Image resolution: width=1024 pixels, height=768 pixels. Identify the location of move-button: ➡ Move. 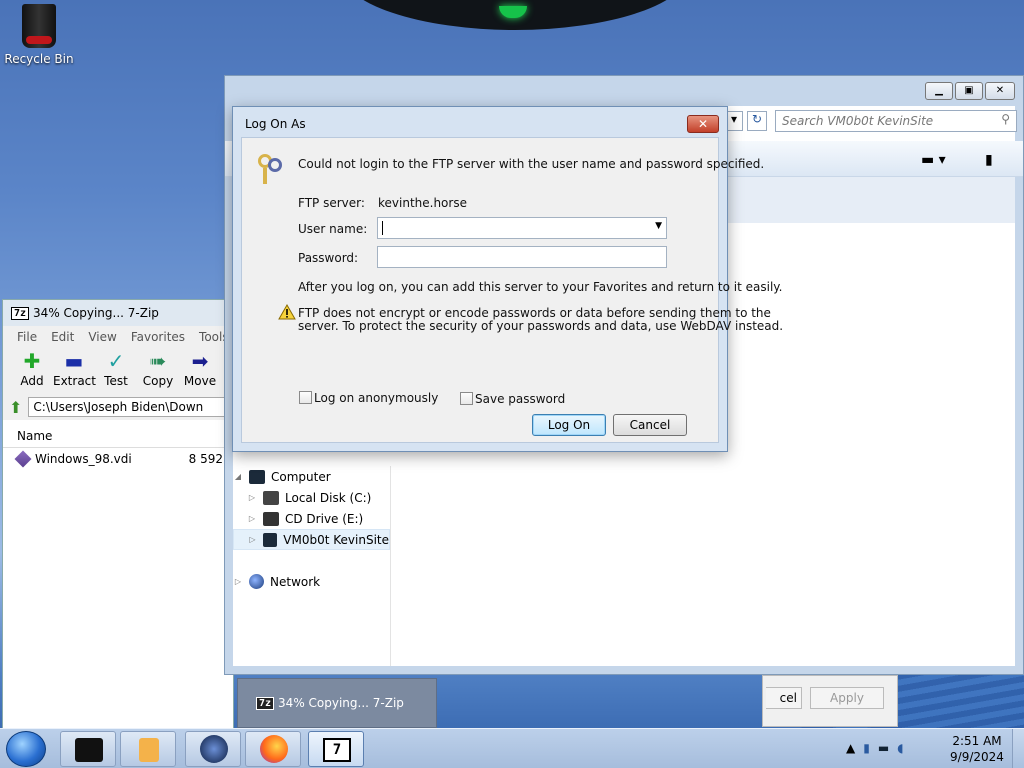
(200, 371).